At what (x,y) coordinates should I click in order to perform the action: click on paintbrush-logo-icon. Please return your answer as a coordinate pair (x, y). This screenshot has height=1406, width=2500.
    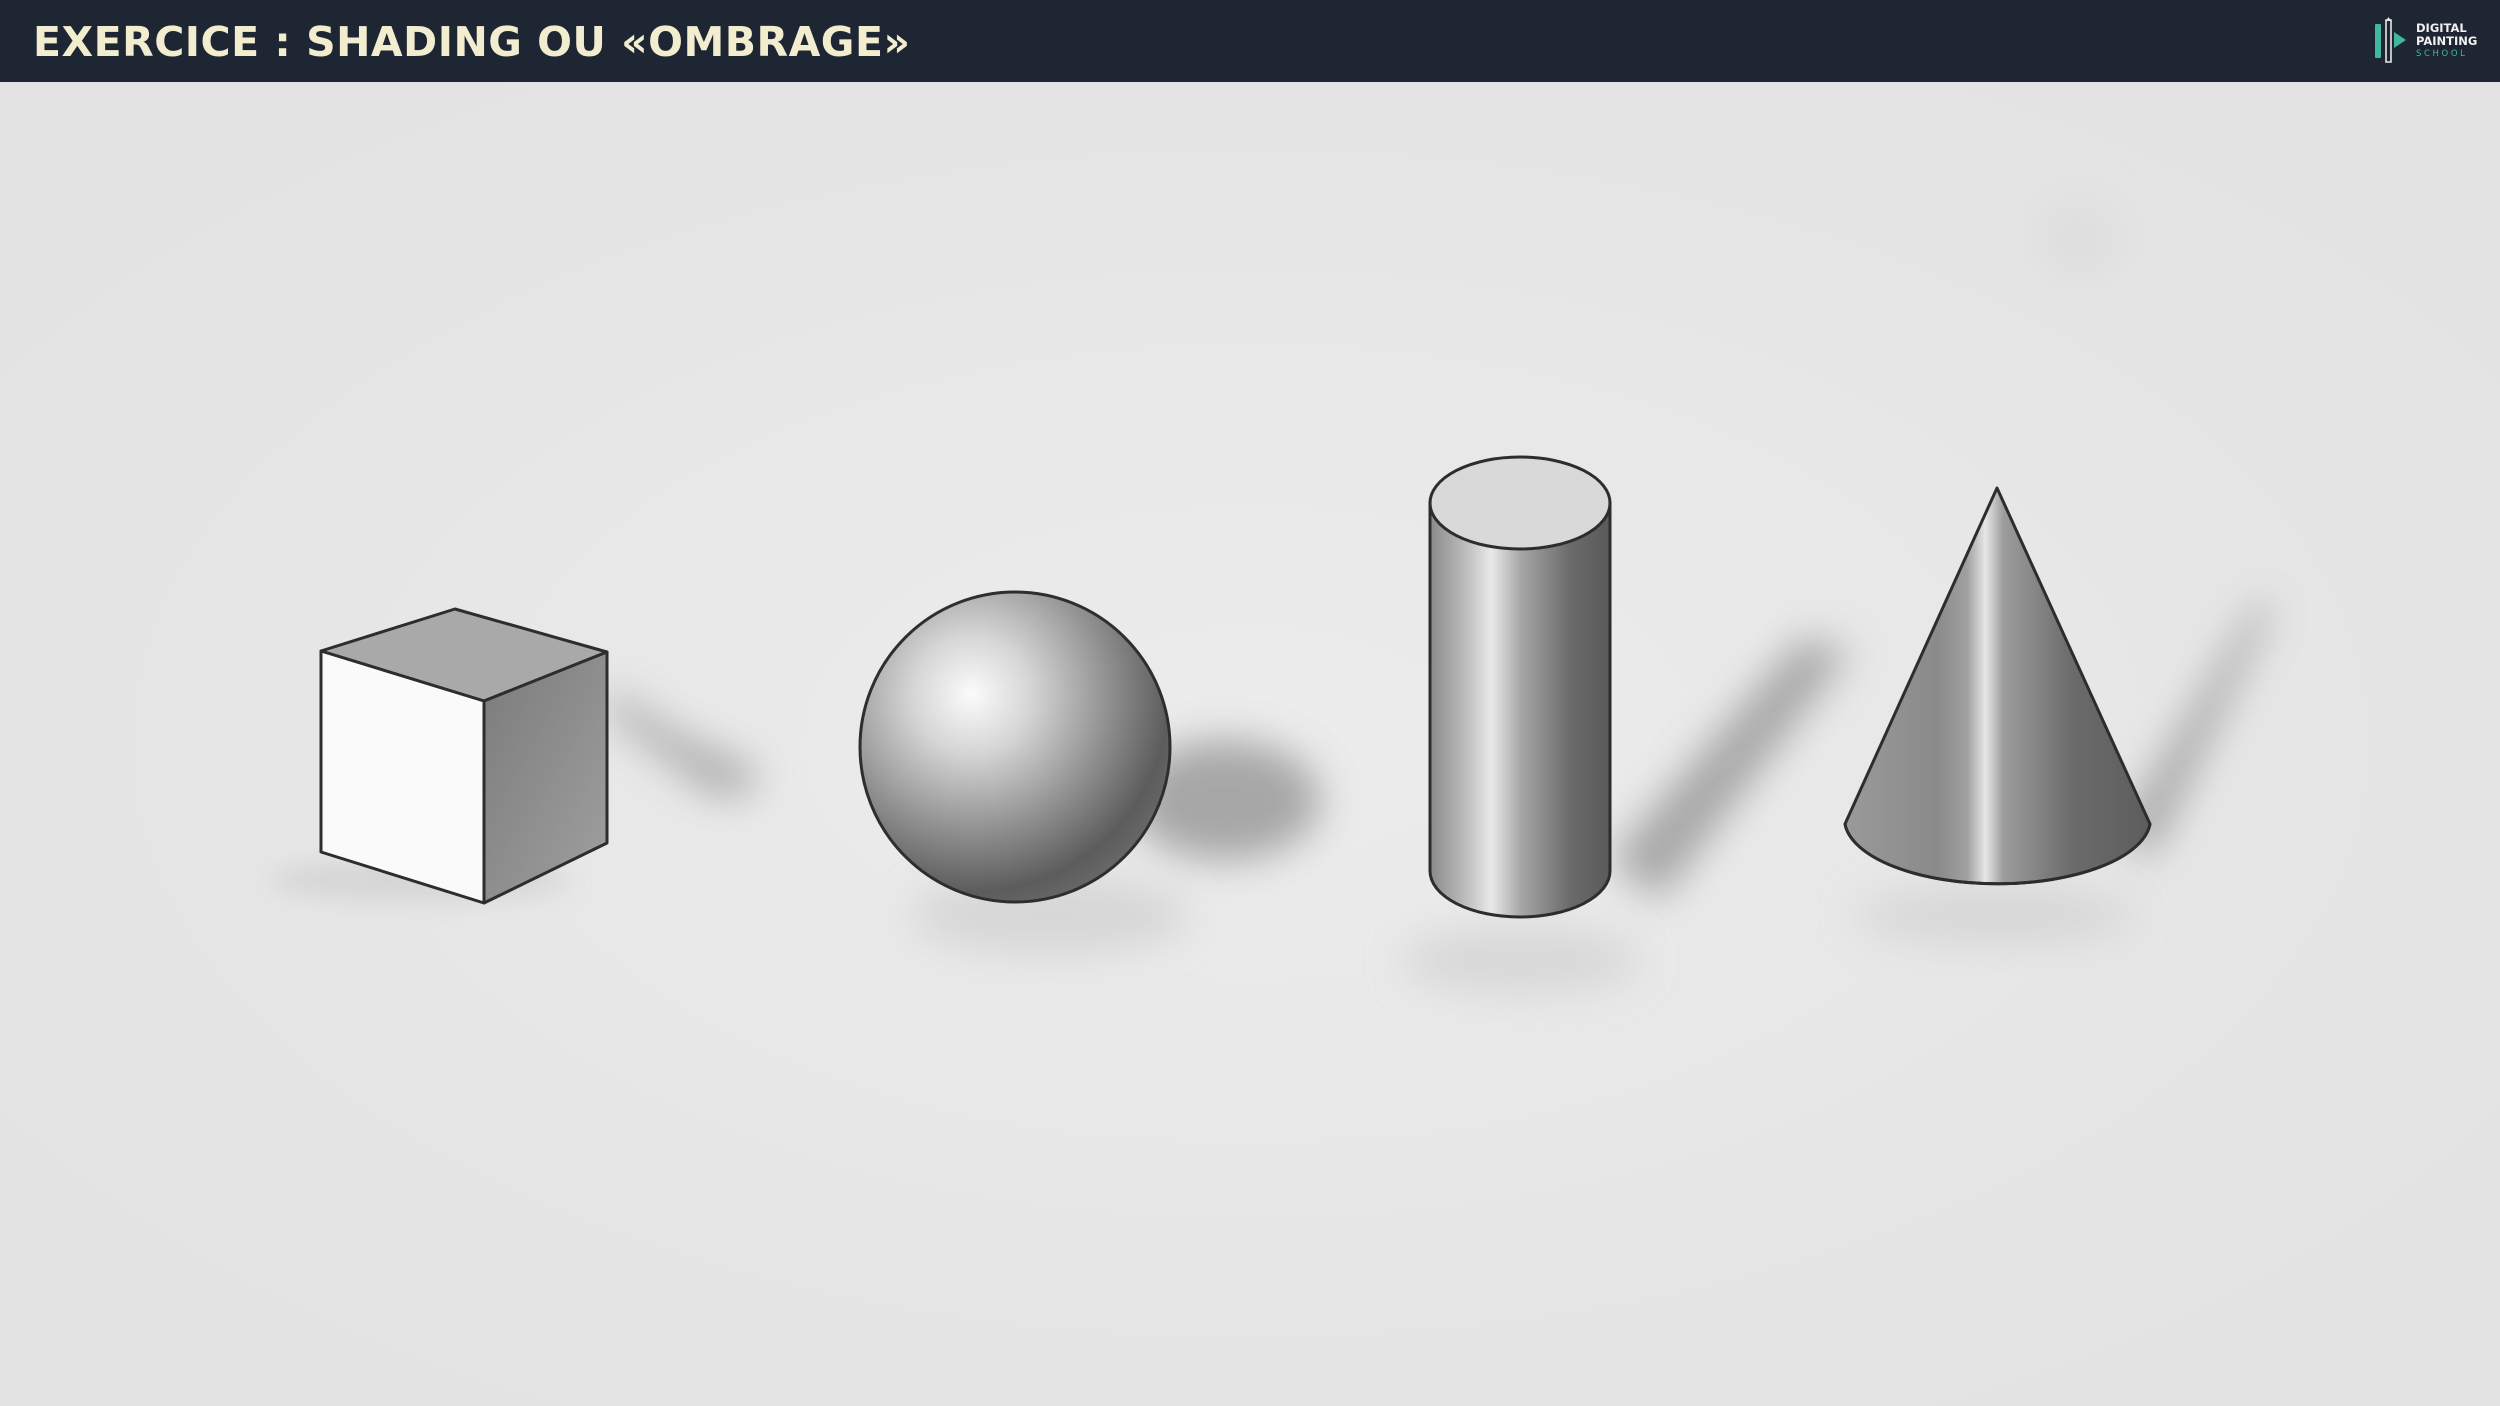
    Looking at the image, I should click on (2390, 40).